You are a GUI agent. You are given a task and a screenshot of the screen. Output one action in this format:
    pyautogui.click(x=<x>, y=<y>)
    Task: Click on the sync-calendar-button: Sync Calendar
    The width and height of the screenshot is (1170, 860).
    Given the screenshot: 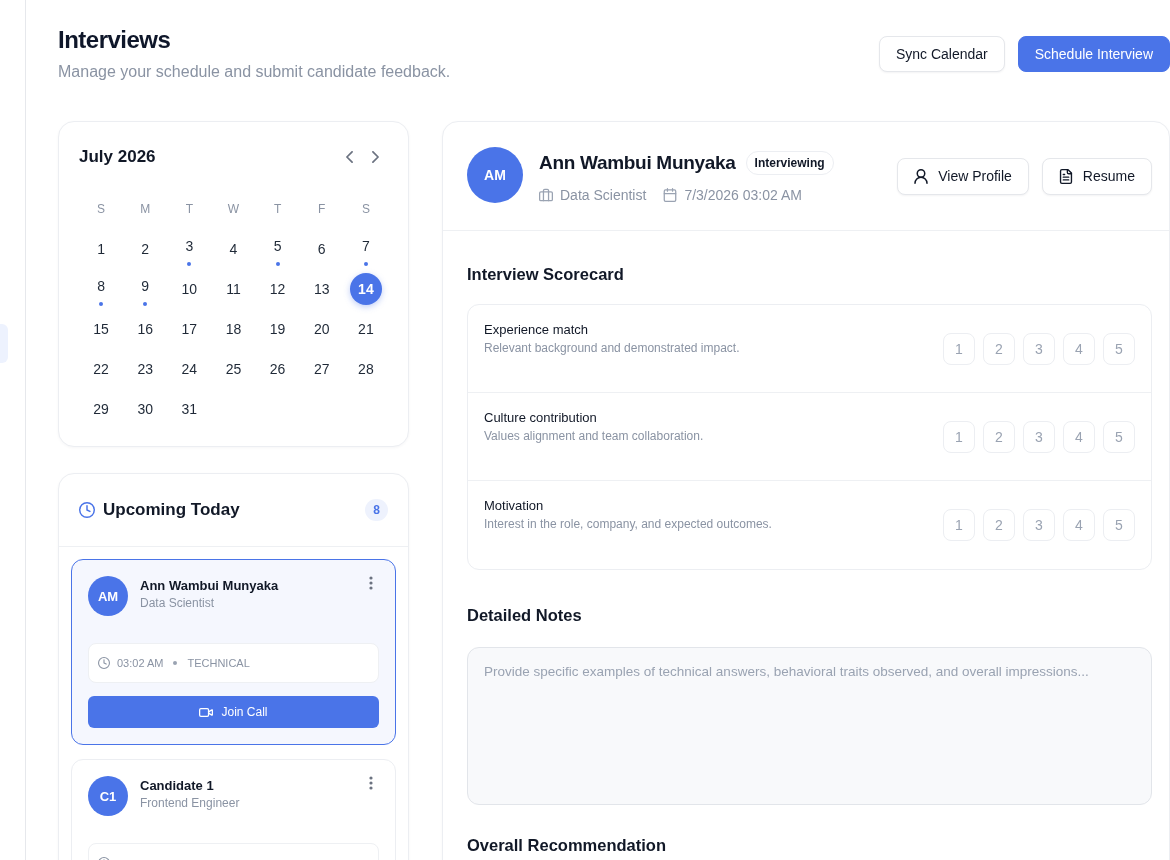 What is the action you would take?
    pyautogui.click(x=941, y=54)
    